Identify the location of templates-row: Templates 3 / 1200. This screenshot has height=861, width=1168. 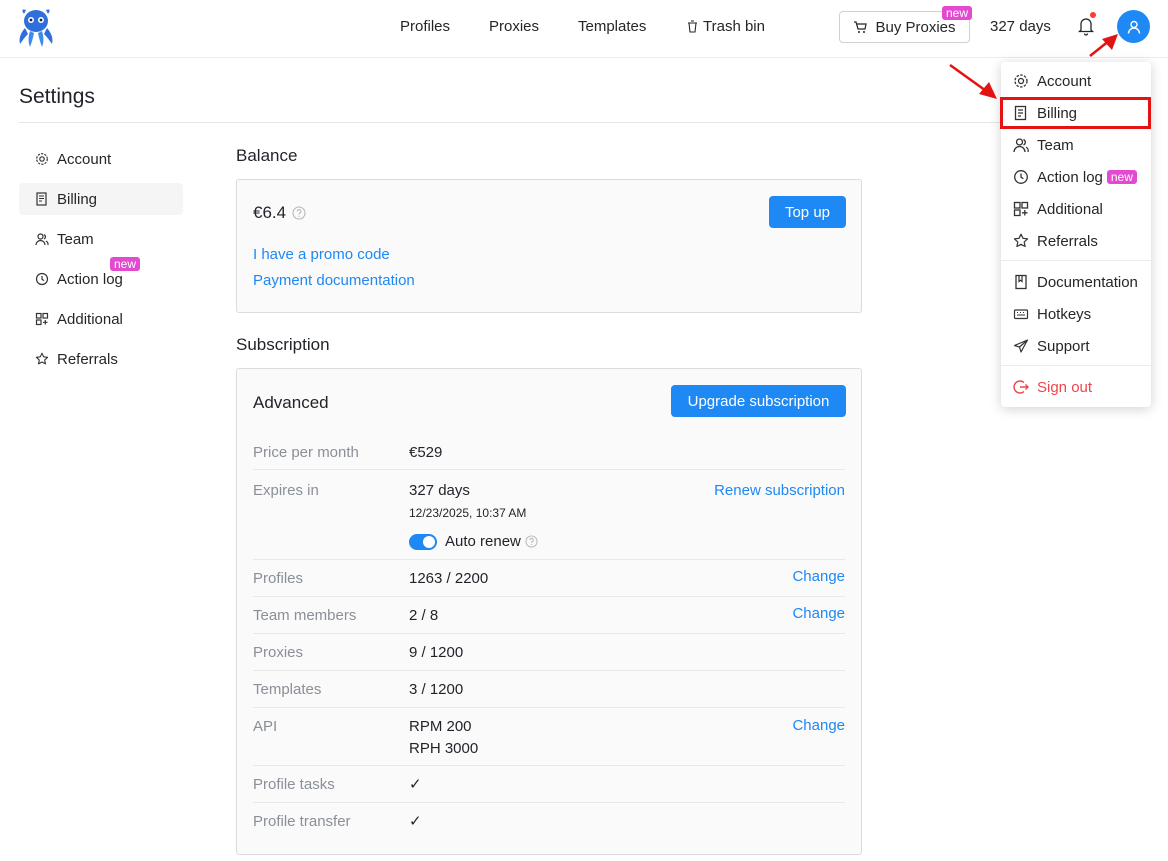
(549, 688).